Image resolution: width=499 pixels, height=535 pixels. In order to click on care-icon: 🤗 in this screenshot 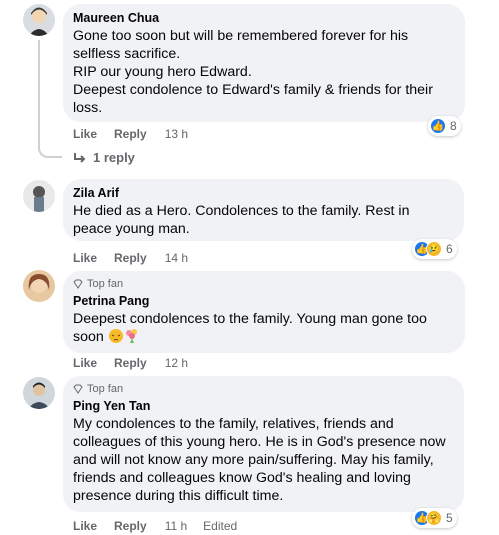, I will do `click(434, 518)`.